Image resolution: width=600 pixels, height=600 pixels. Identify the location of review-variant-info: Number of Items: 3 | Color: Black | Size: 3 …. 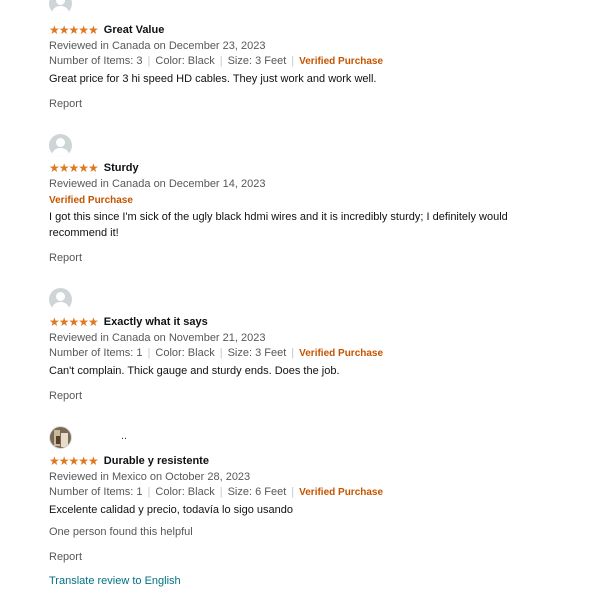
(216, 61).